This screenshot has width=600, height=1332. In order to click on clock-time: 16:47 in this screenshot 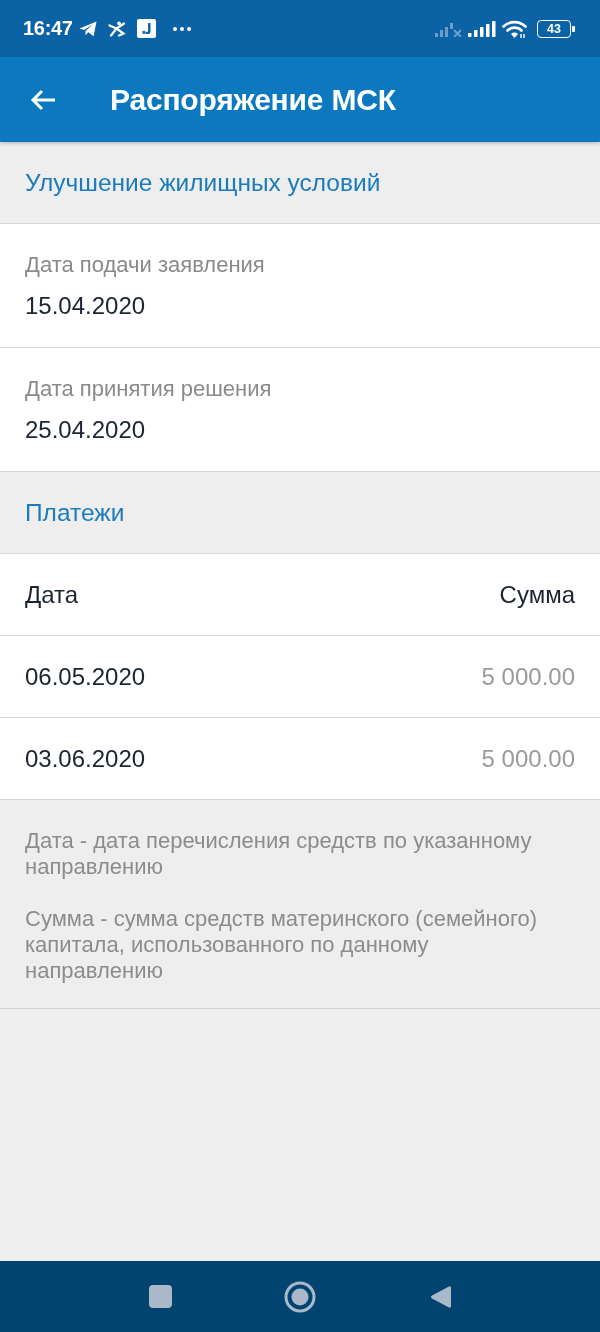, I will do `click(48, 28)`.